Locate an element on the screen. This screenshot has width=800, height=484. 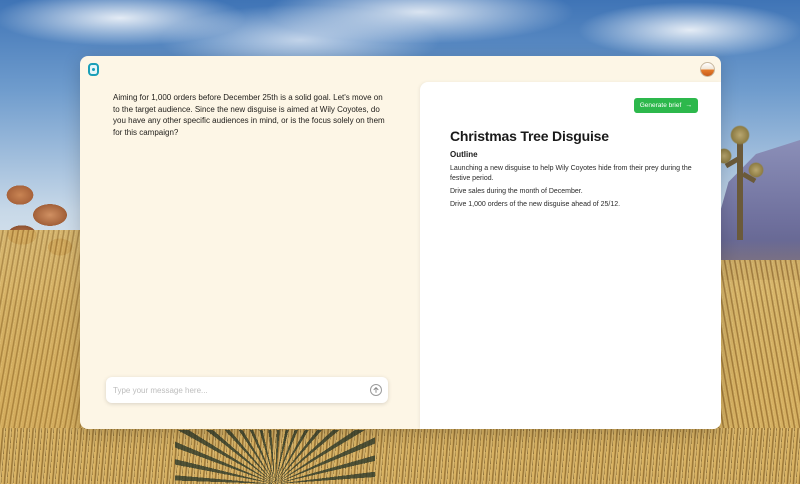
user-avatar is located at coordinates (707, 69).